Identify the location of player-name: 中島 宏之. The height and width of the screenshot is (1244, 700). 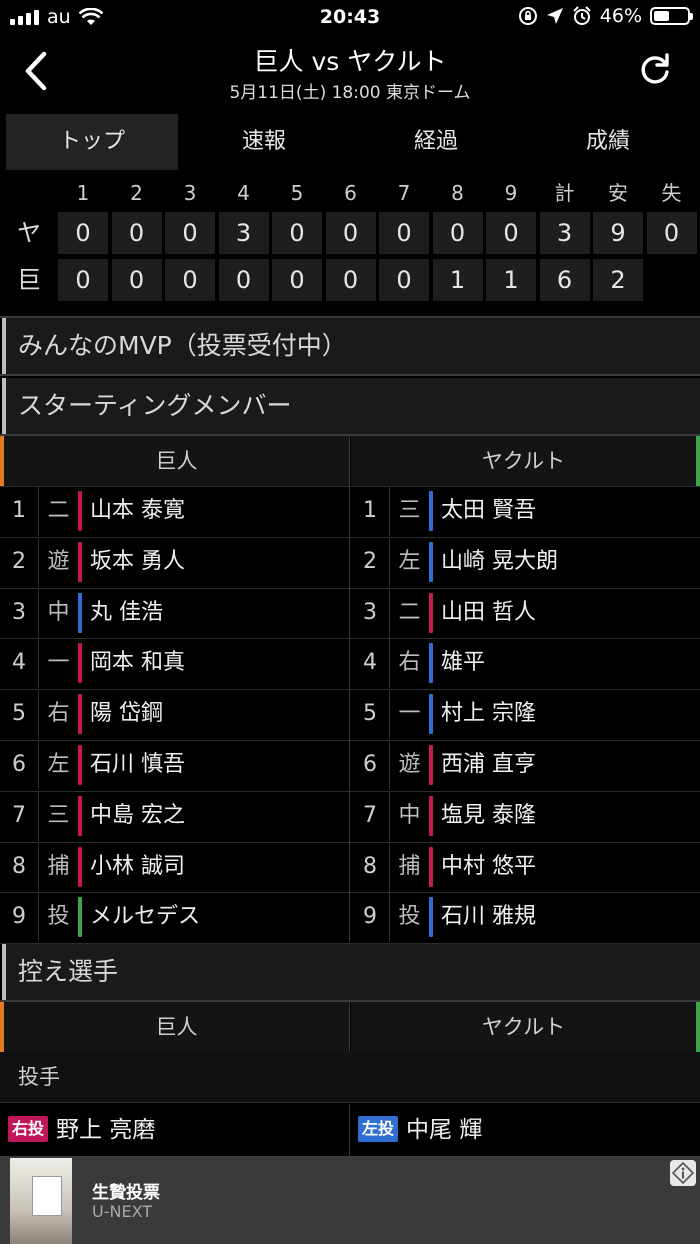
(137, 815).